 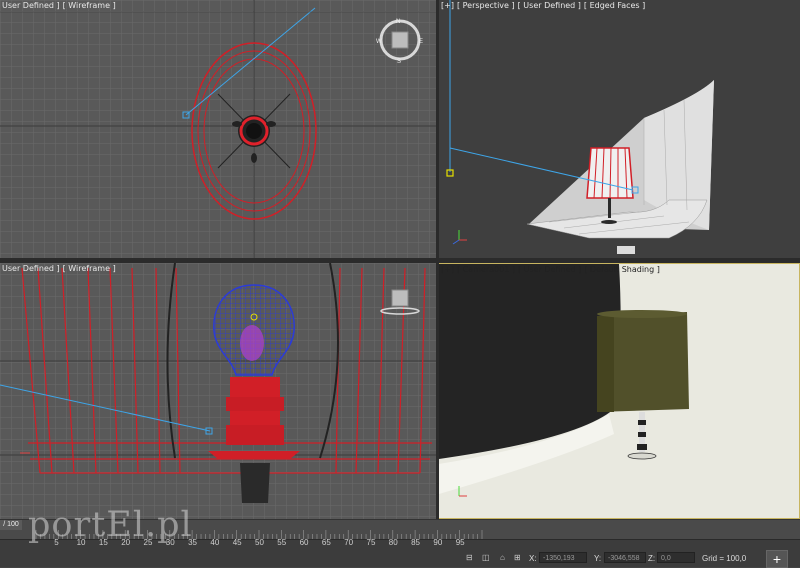 What do you see at coordinates (777, 559) in the screenshot?
I see `add-time-tag-button: +` at bounding box center [777, 559].